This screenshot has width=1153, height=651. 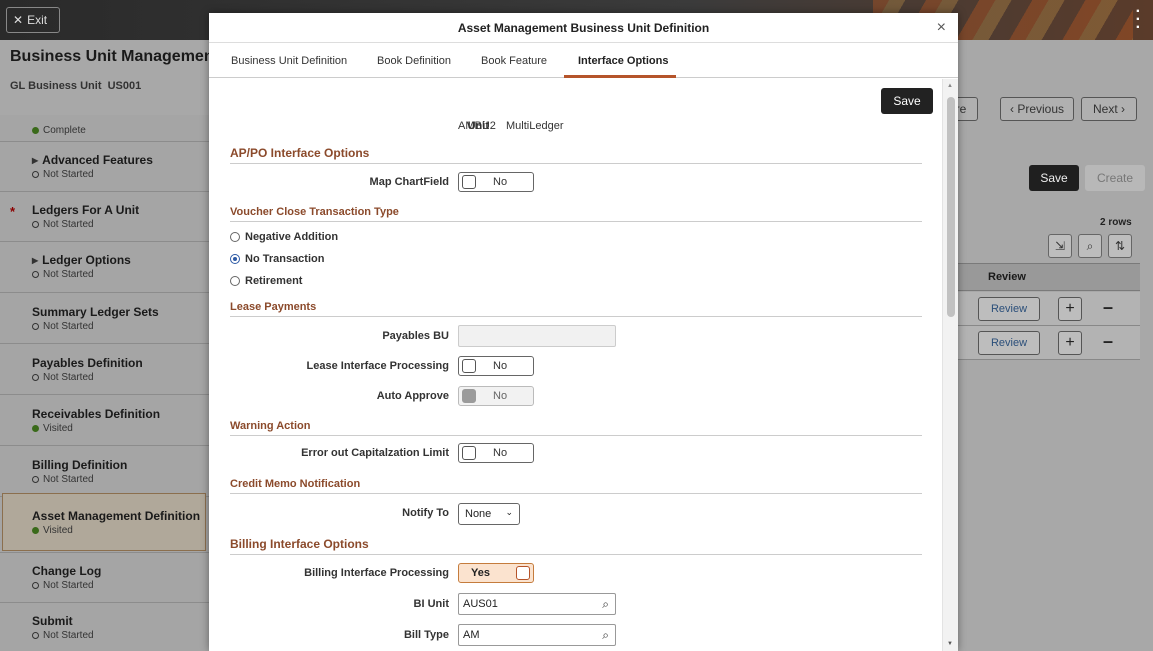 I want to click on radio-retirement: Retirement, so click(x=266, y=281).